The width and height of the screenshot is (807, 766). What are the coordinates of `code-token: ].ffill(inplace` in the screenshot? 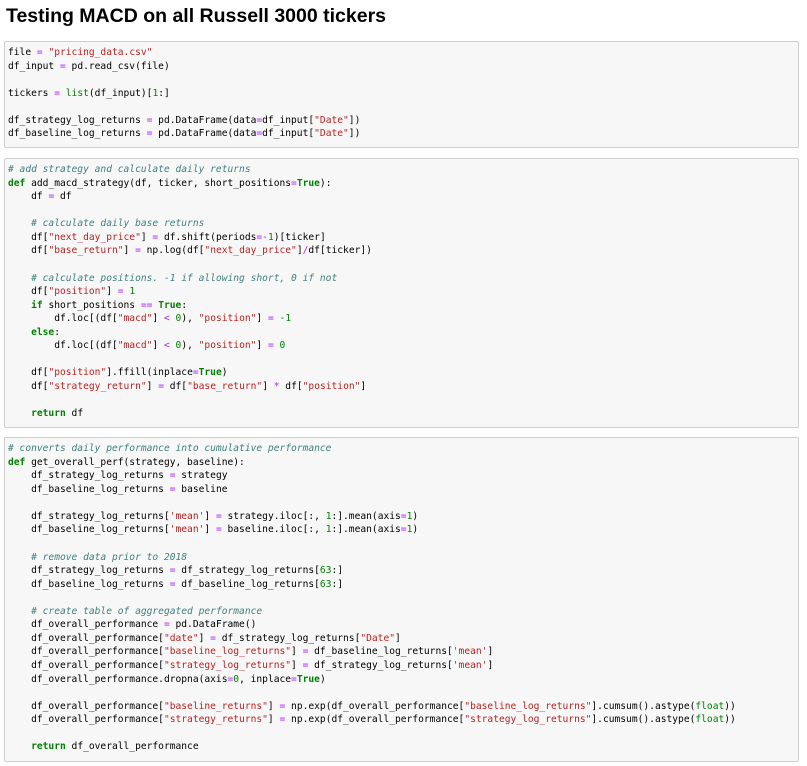 It's located at (149, 373).